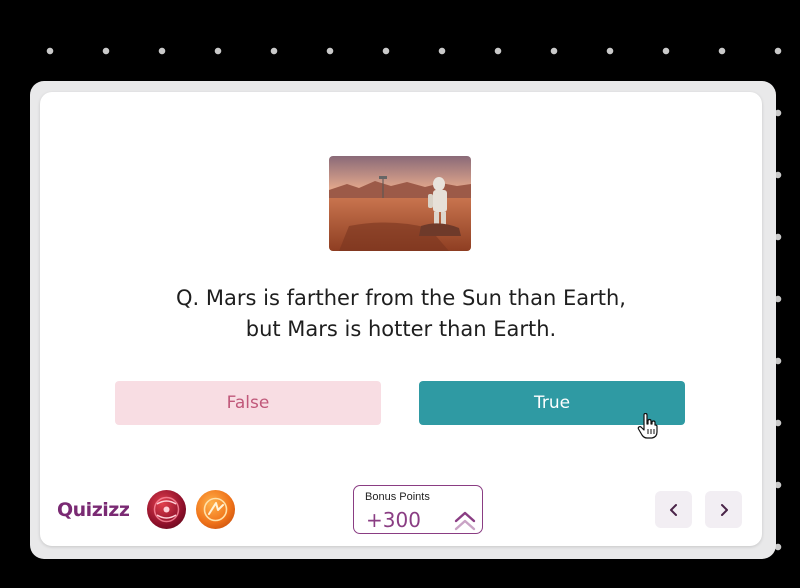  What do you see at coordinates (401, 329) in the screenshot?
I see `question-line-2: but Mars is hotter than Earth.` at bounding box center [401, 329].